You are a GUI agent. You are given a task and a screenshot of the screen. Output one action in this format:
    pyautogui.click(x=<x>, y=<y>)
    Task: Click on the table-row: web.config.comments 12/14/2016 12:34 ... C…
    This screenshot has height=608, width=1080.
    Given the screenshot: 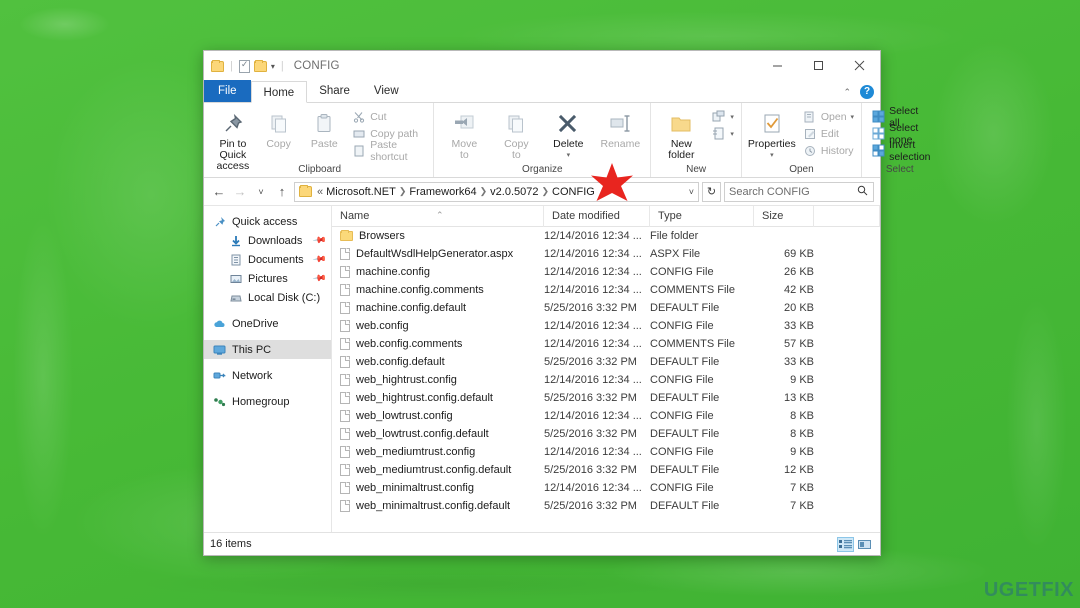 What is the action you would take?
    pyautogui.click(x=606, y=344)
    